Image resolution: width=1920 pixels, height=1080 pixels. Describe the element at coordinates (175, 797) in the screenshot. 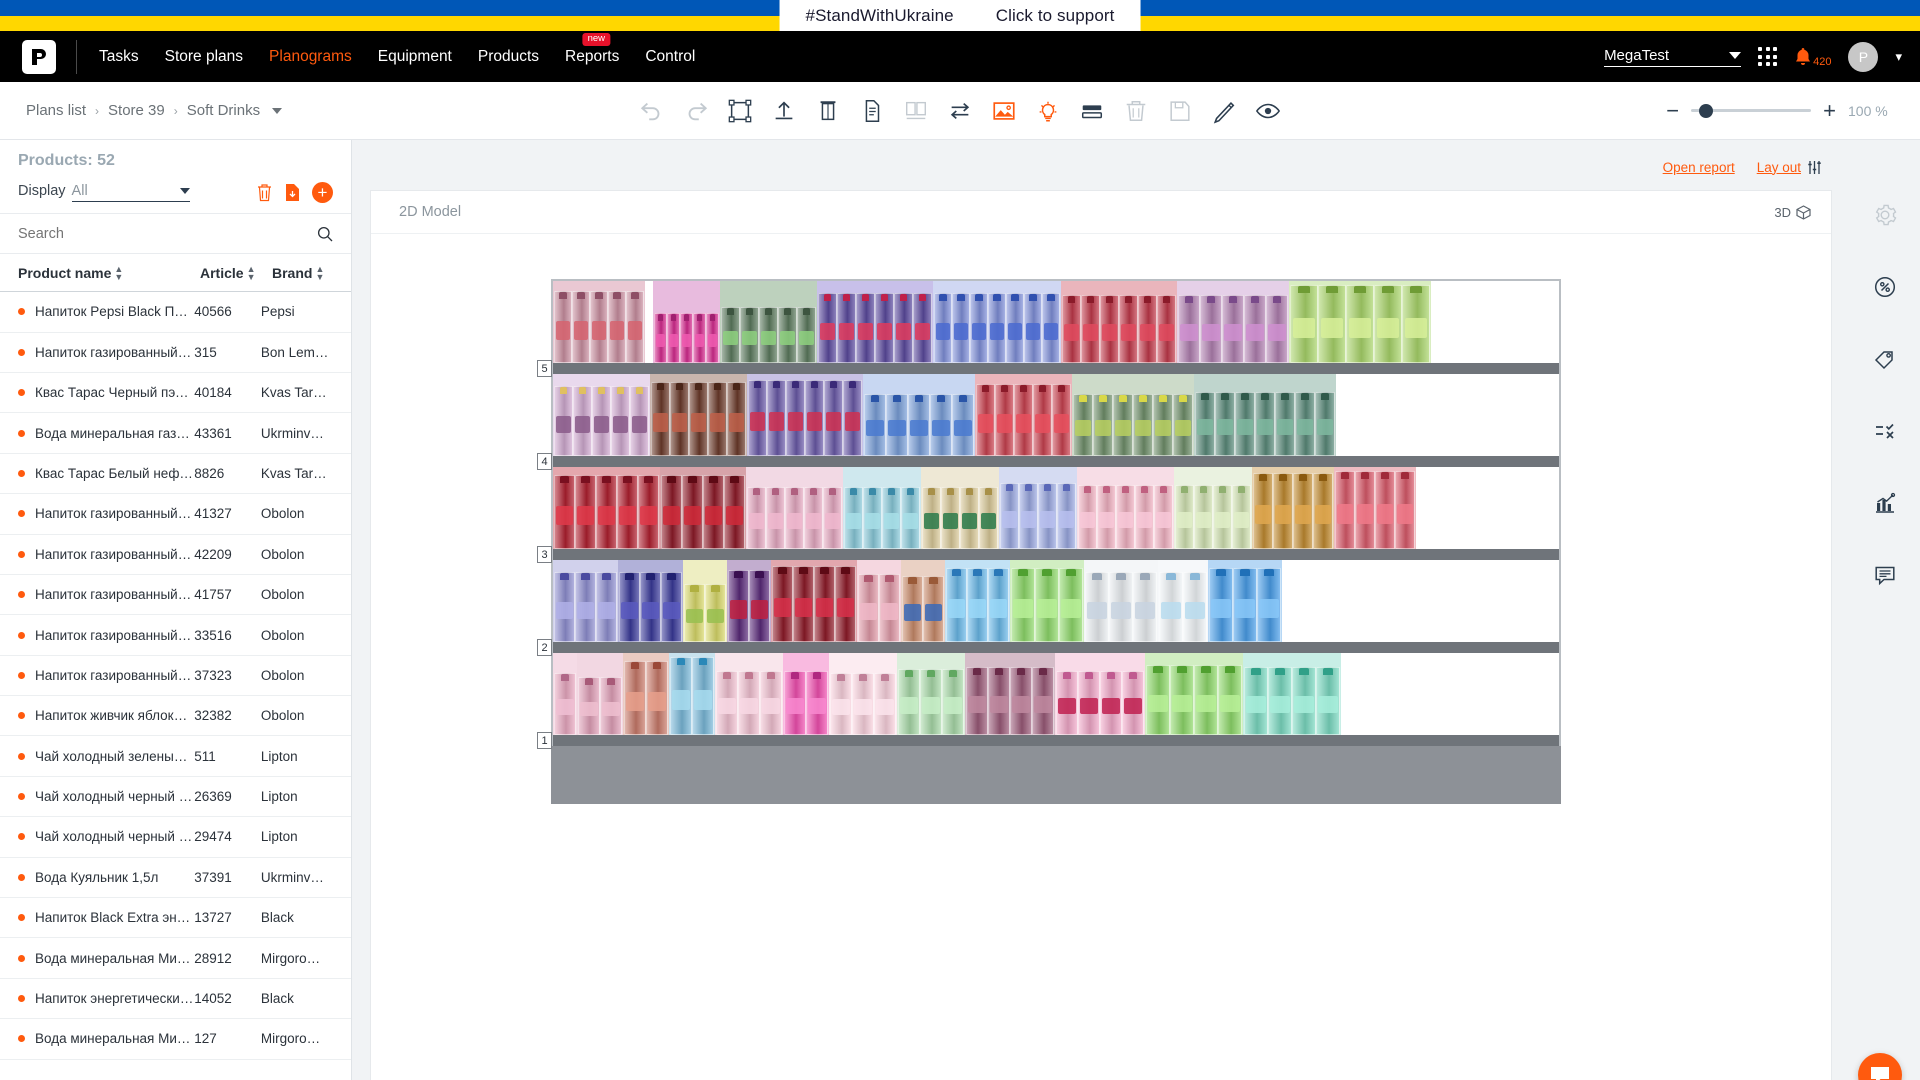

I see `table-row: Чай холодный черный Li… 26369 Lipton` at that location.